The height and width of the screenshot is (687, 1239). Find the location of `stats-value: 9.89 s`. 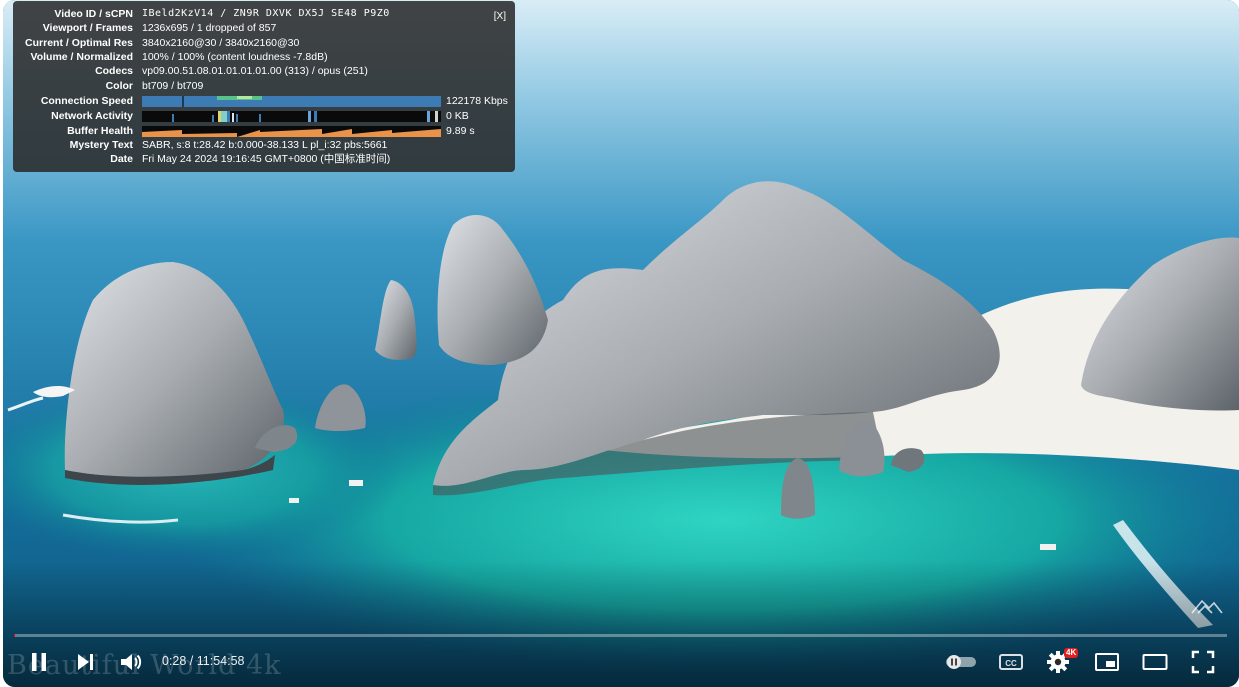

stats-value: 9.89 s is located at coordinates (460, 131).